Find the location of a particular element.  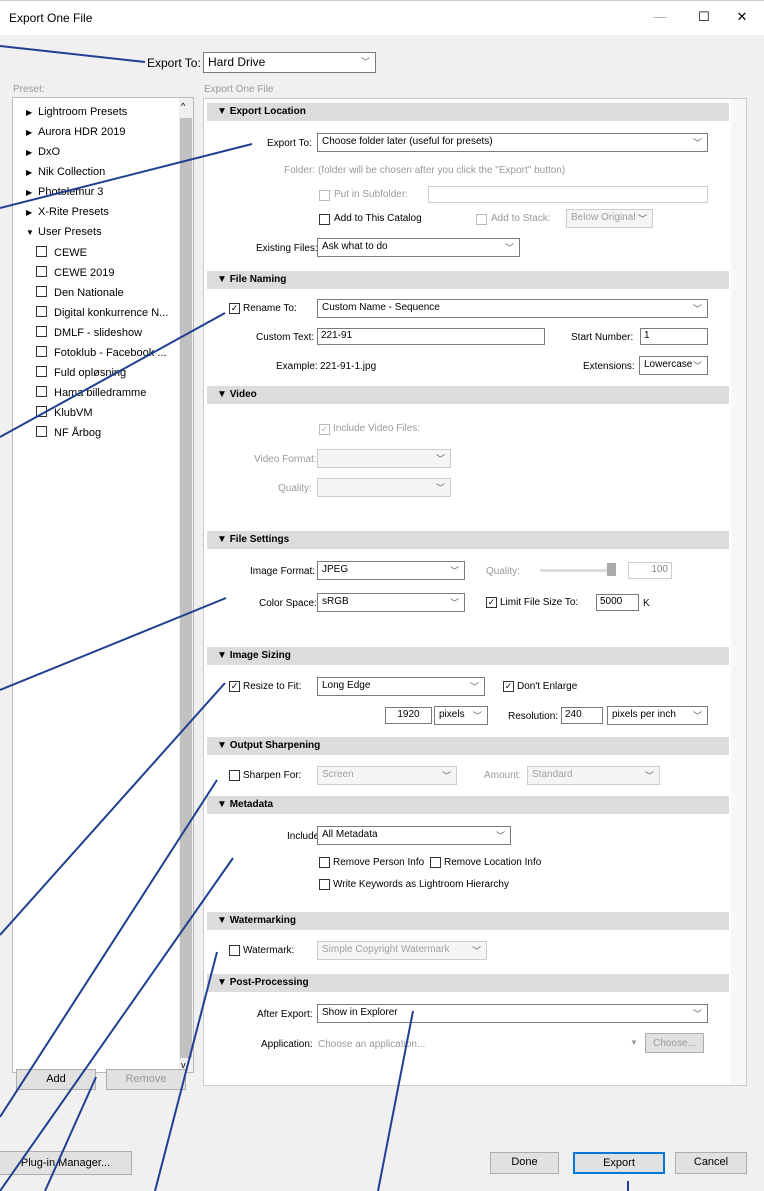

section-export-location: ▼ Export Location is located at coordinates (468, 112).